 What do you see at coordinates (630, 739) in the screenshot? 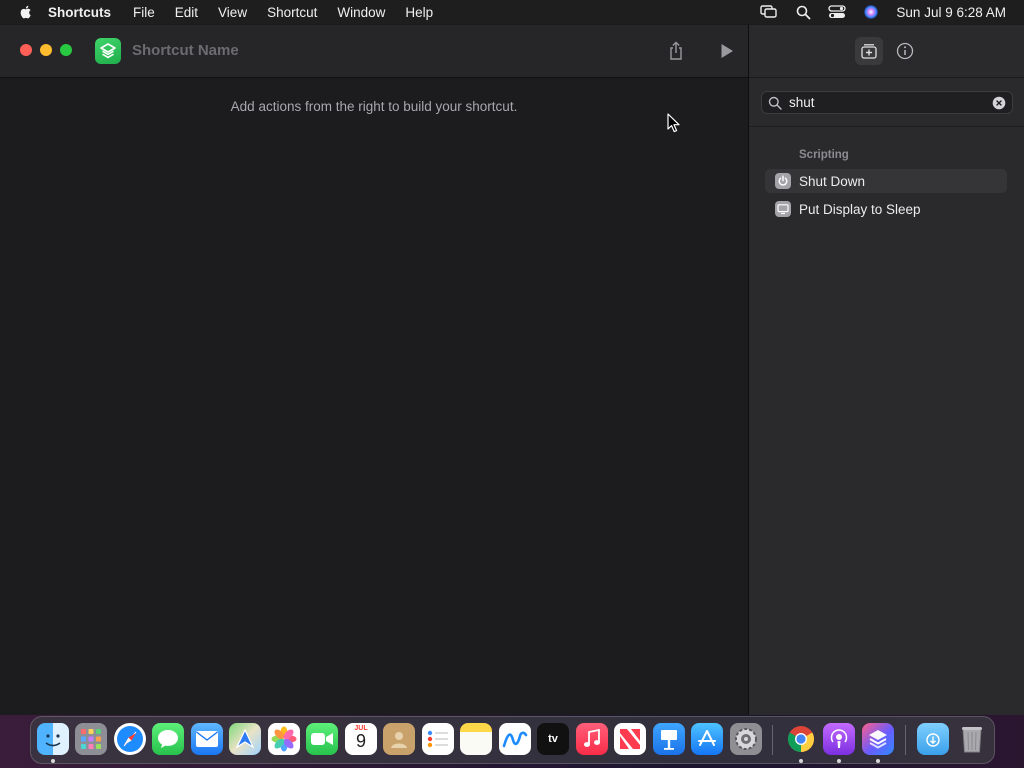
I see `dock-news-icon` at bounding box center [630, 739].